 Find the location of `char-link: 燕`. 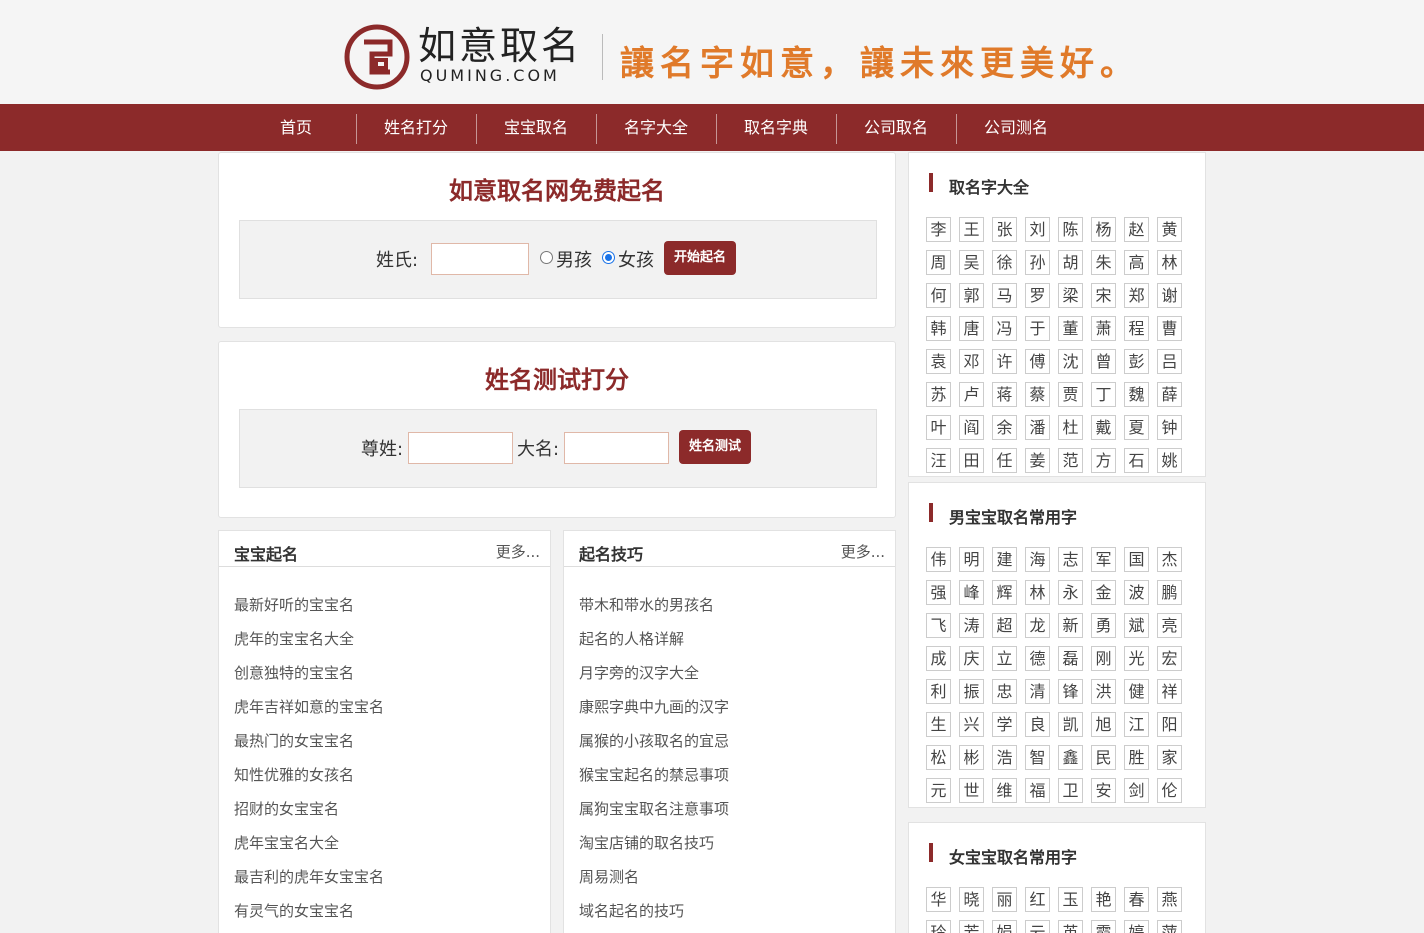

char-link: 燕 is located at coordinates (1169, 899).